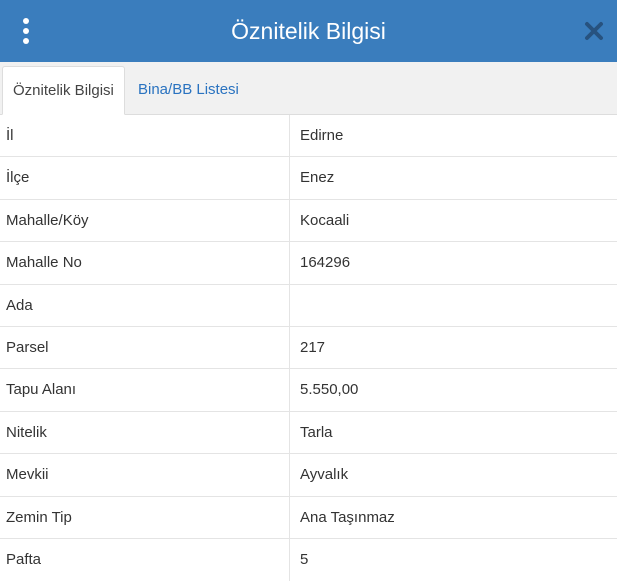 This screenshot has width=617, height=581. I want to click on table-row: Mahalle/Köy Kocaali, so click(308, 221).